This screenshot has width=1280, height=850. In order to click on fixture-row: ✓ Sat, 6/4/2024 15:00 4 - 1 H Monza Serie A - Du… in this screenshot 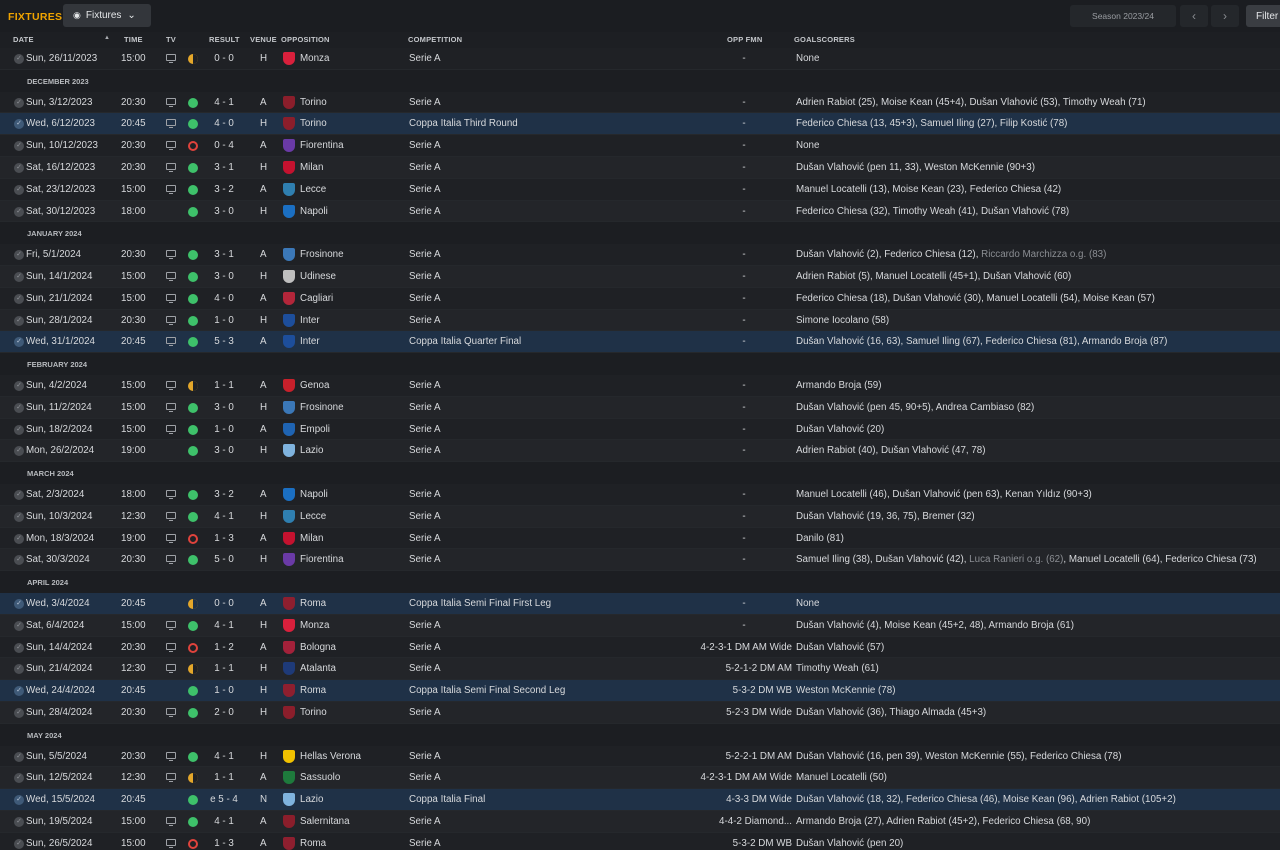, I will do `click(640, 625)`.